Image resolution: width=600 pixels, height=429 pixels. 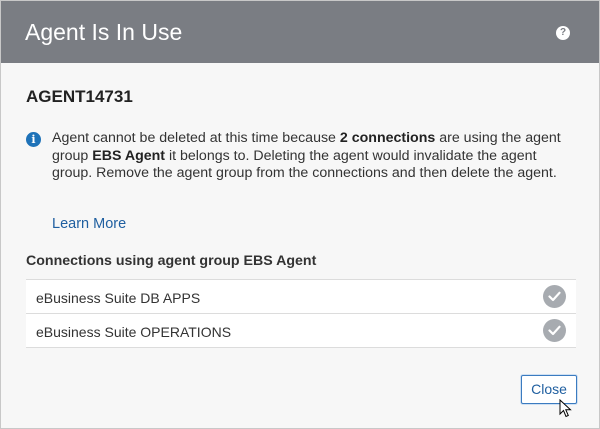 I want to click on mouse-cursor-icon, so click(x=566, y=411).